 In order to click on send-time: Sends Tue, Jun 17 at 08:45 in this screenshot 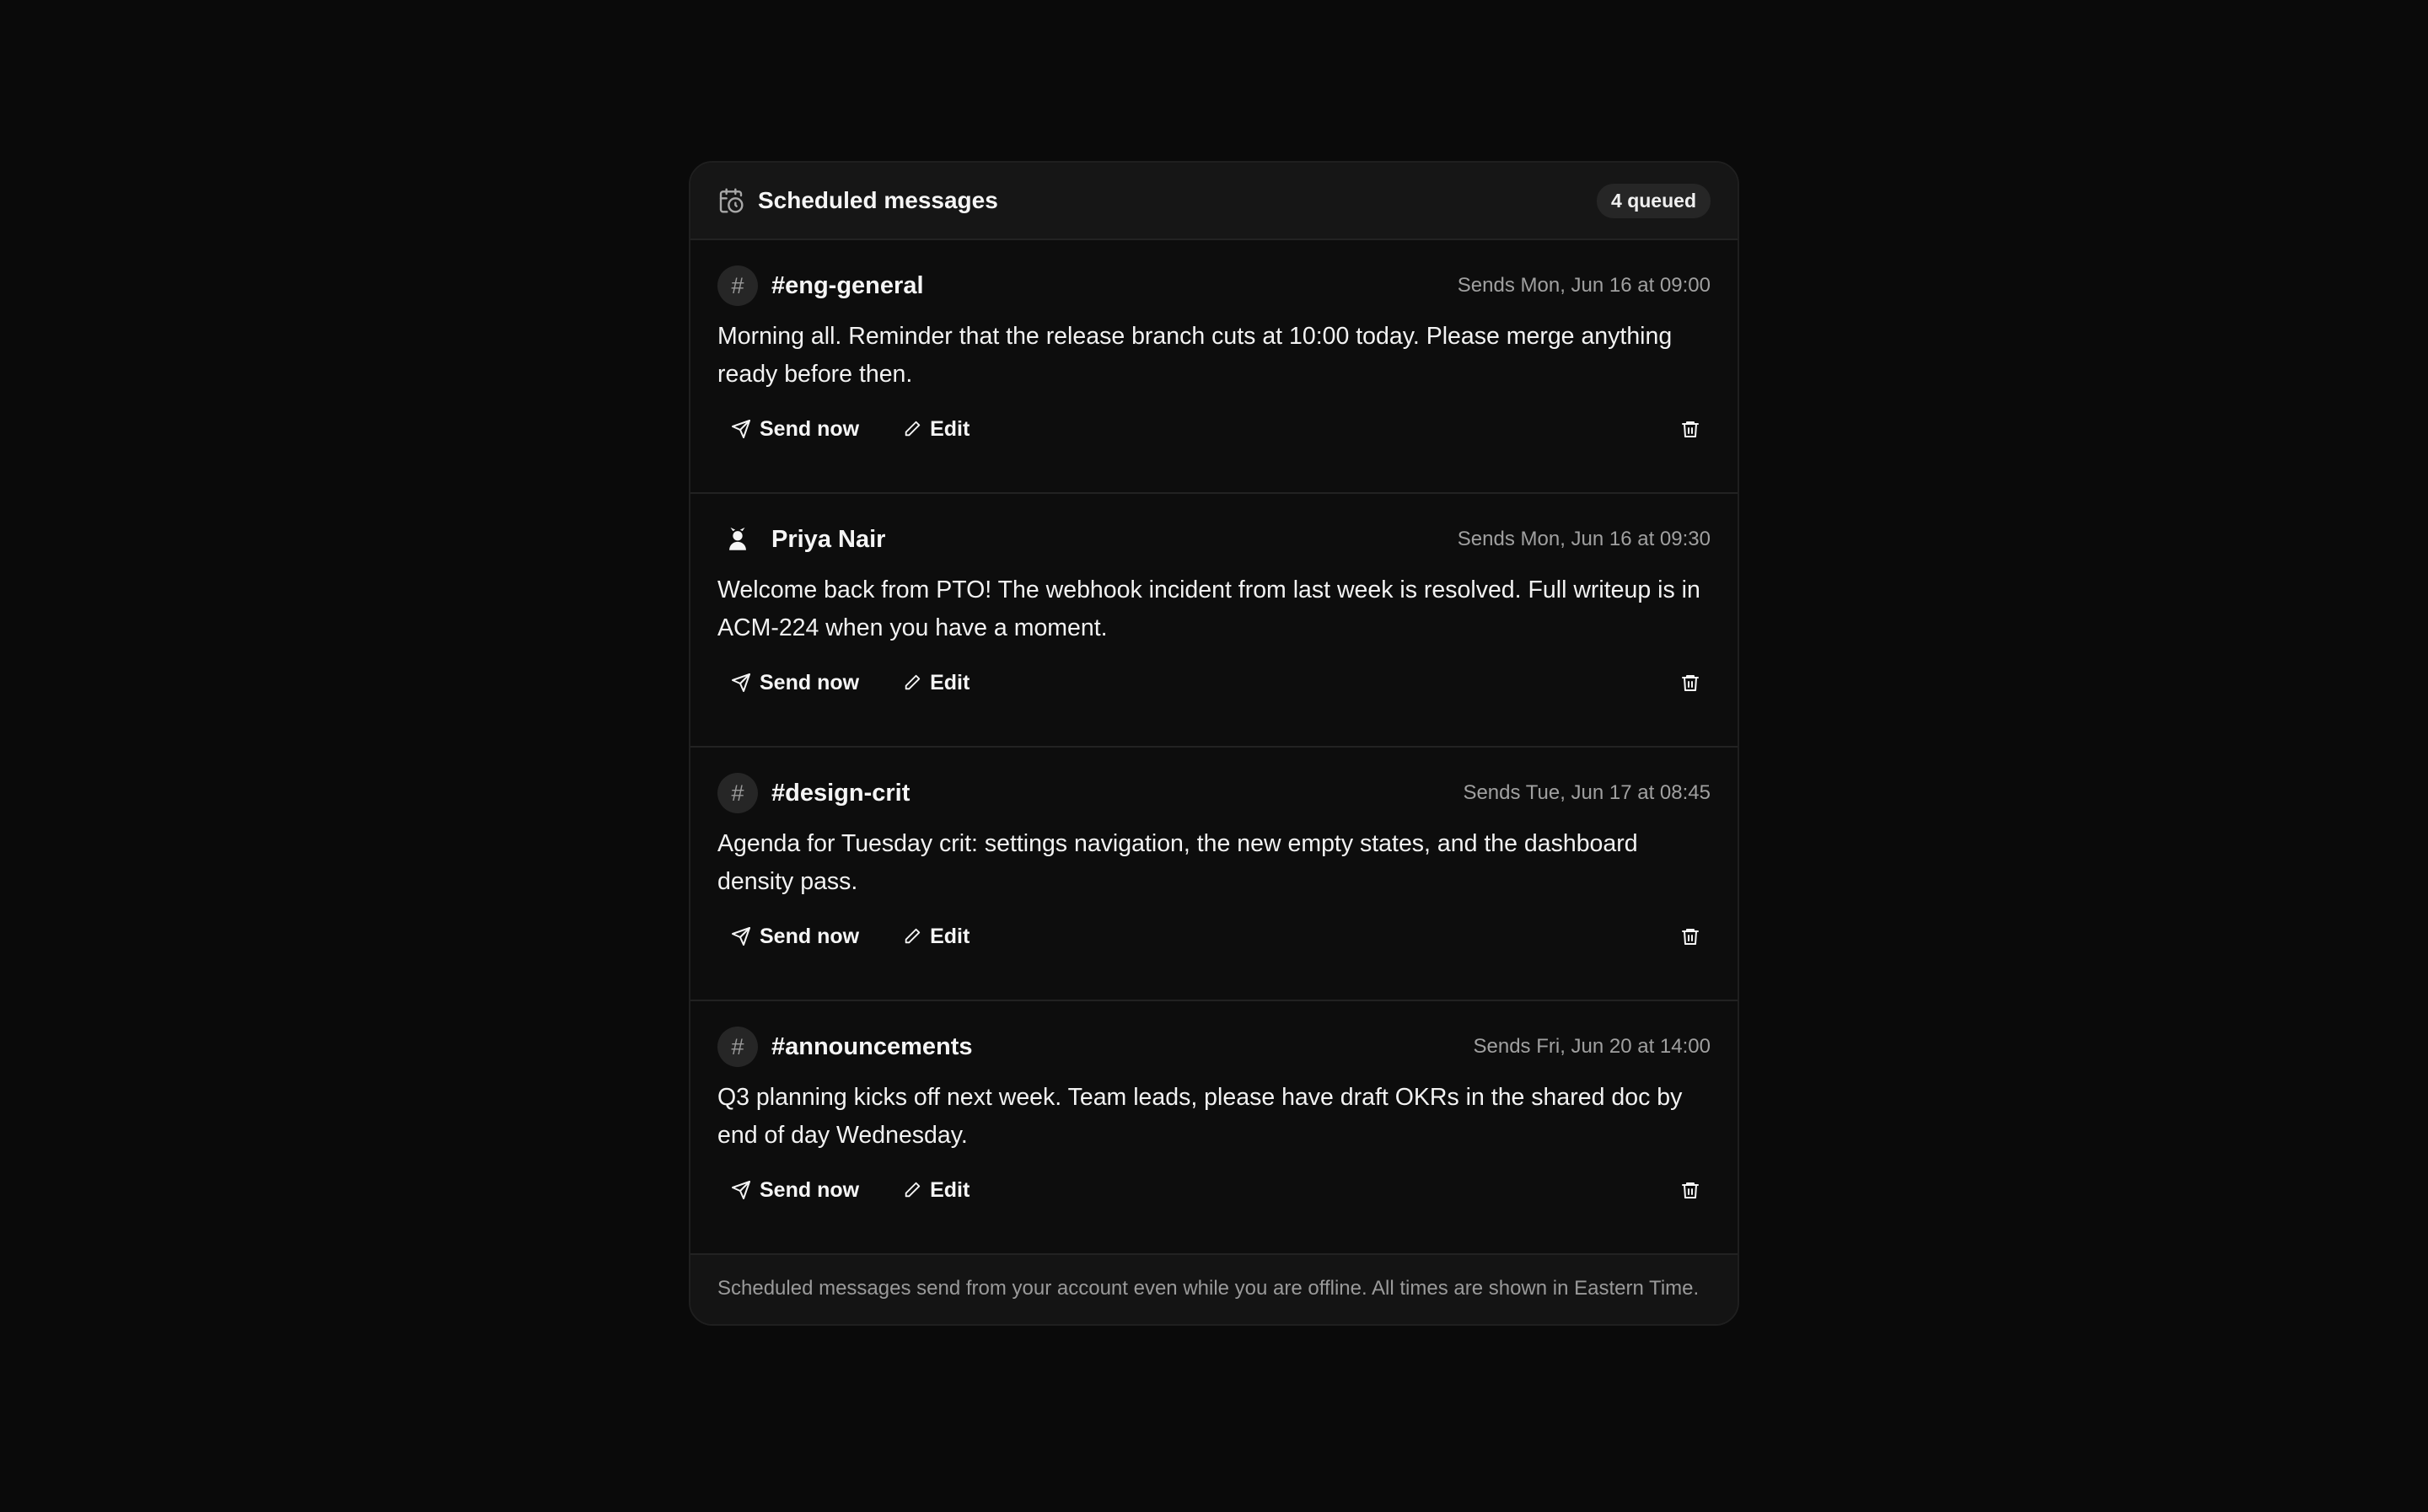, I will do `click(1587, 792)`.